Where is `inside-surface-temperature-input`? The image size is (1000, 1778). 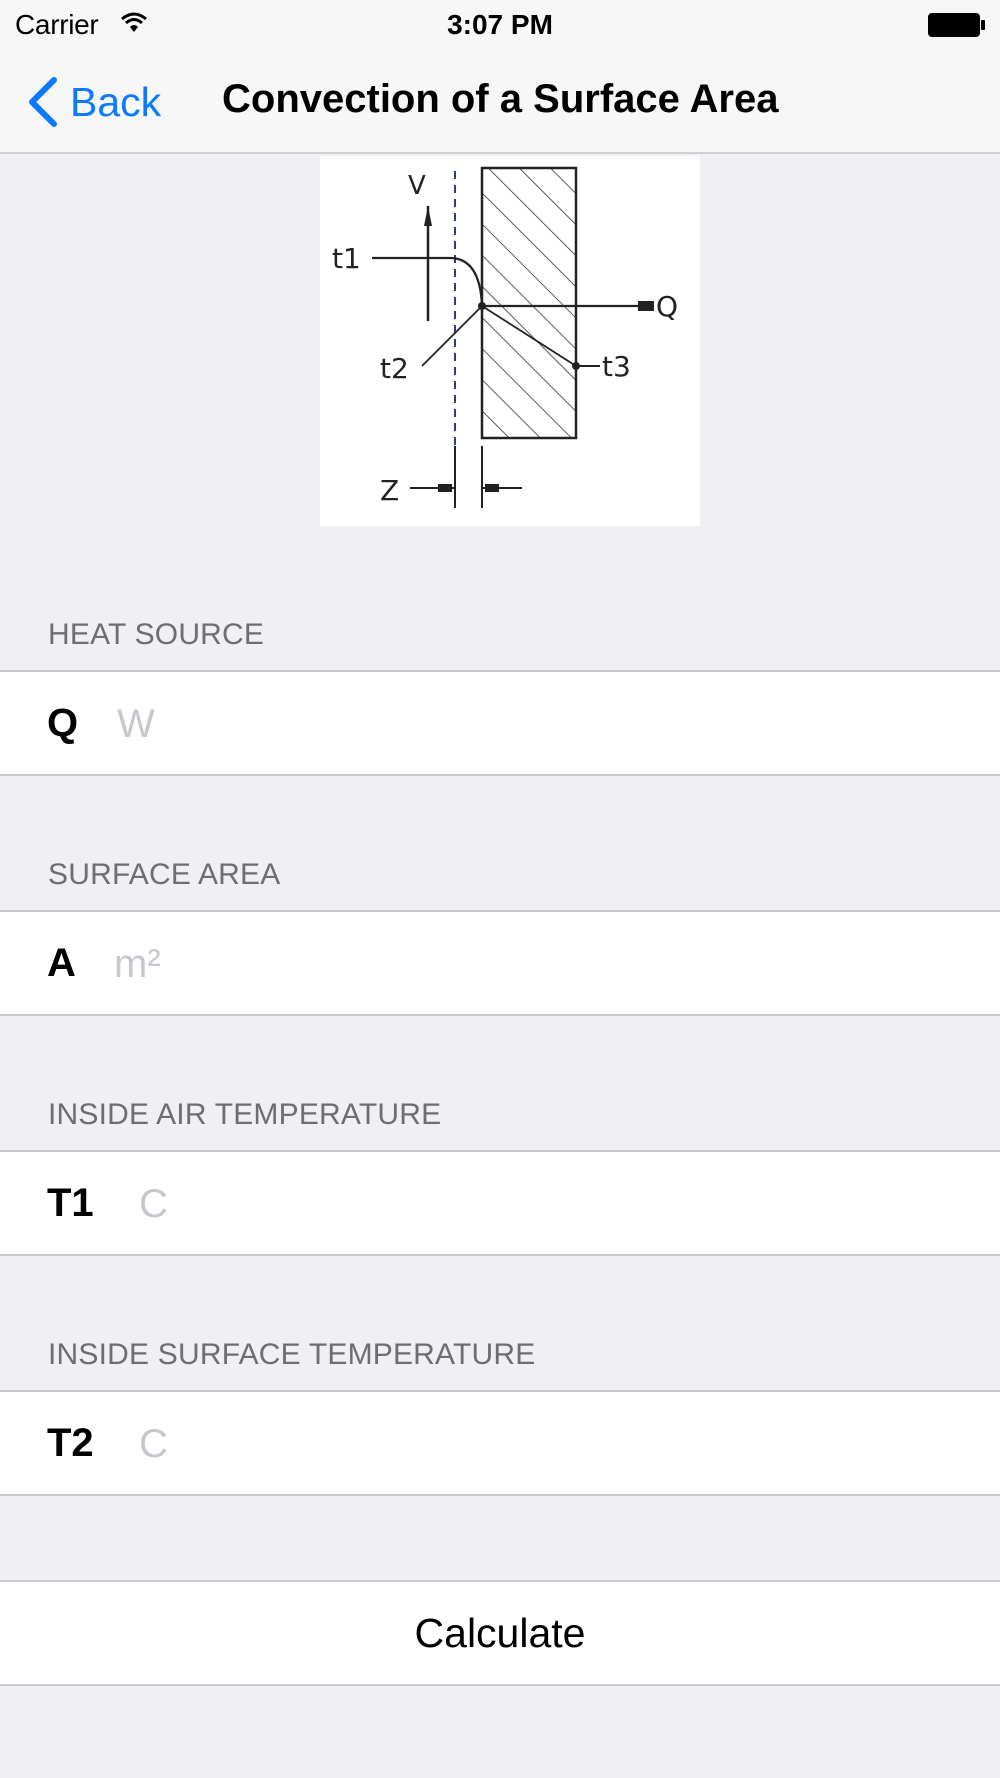 inside-surface-temperature-input is located at coordinates (549, 1444).